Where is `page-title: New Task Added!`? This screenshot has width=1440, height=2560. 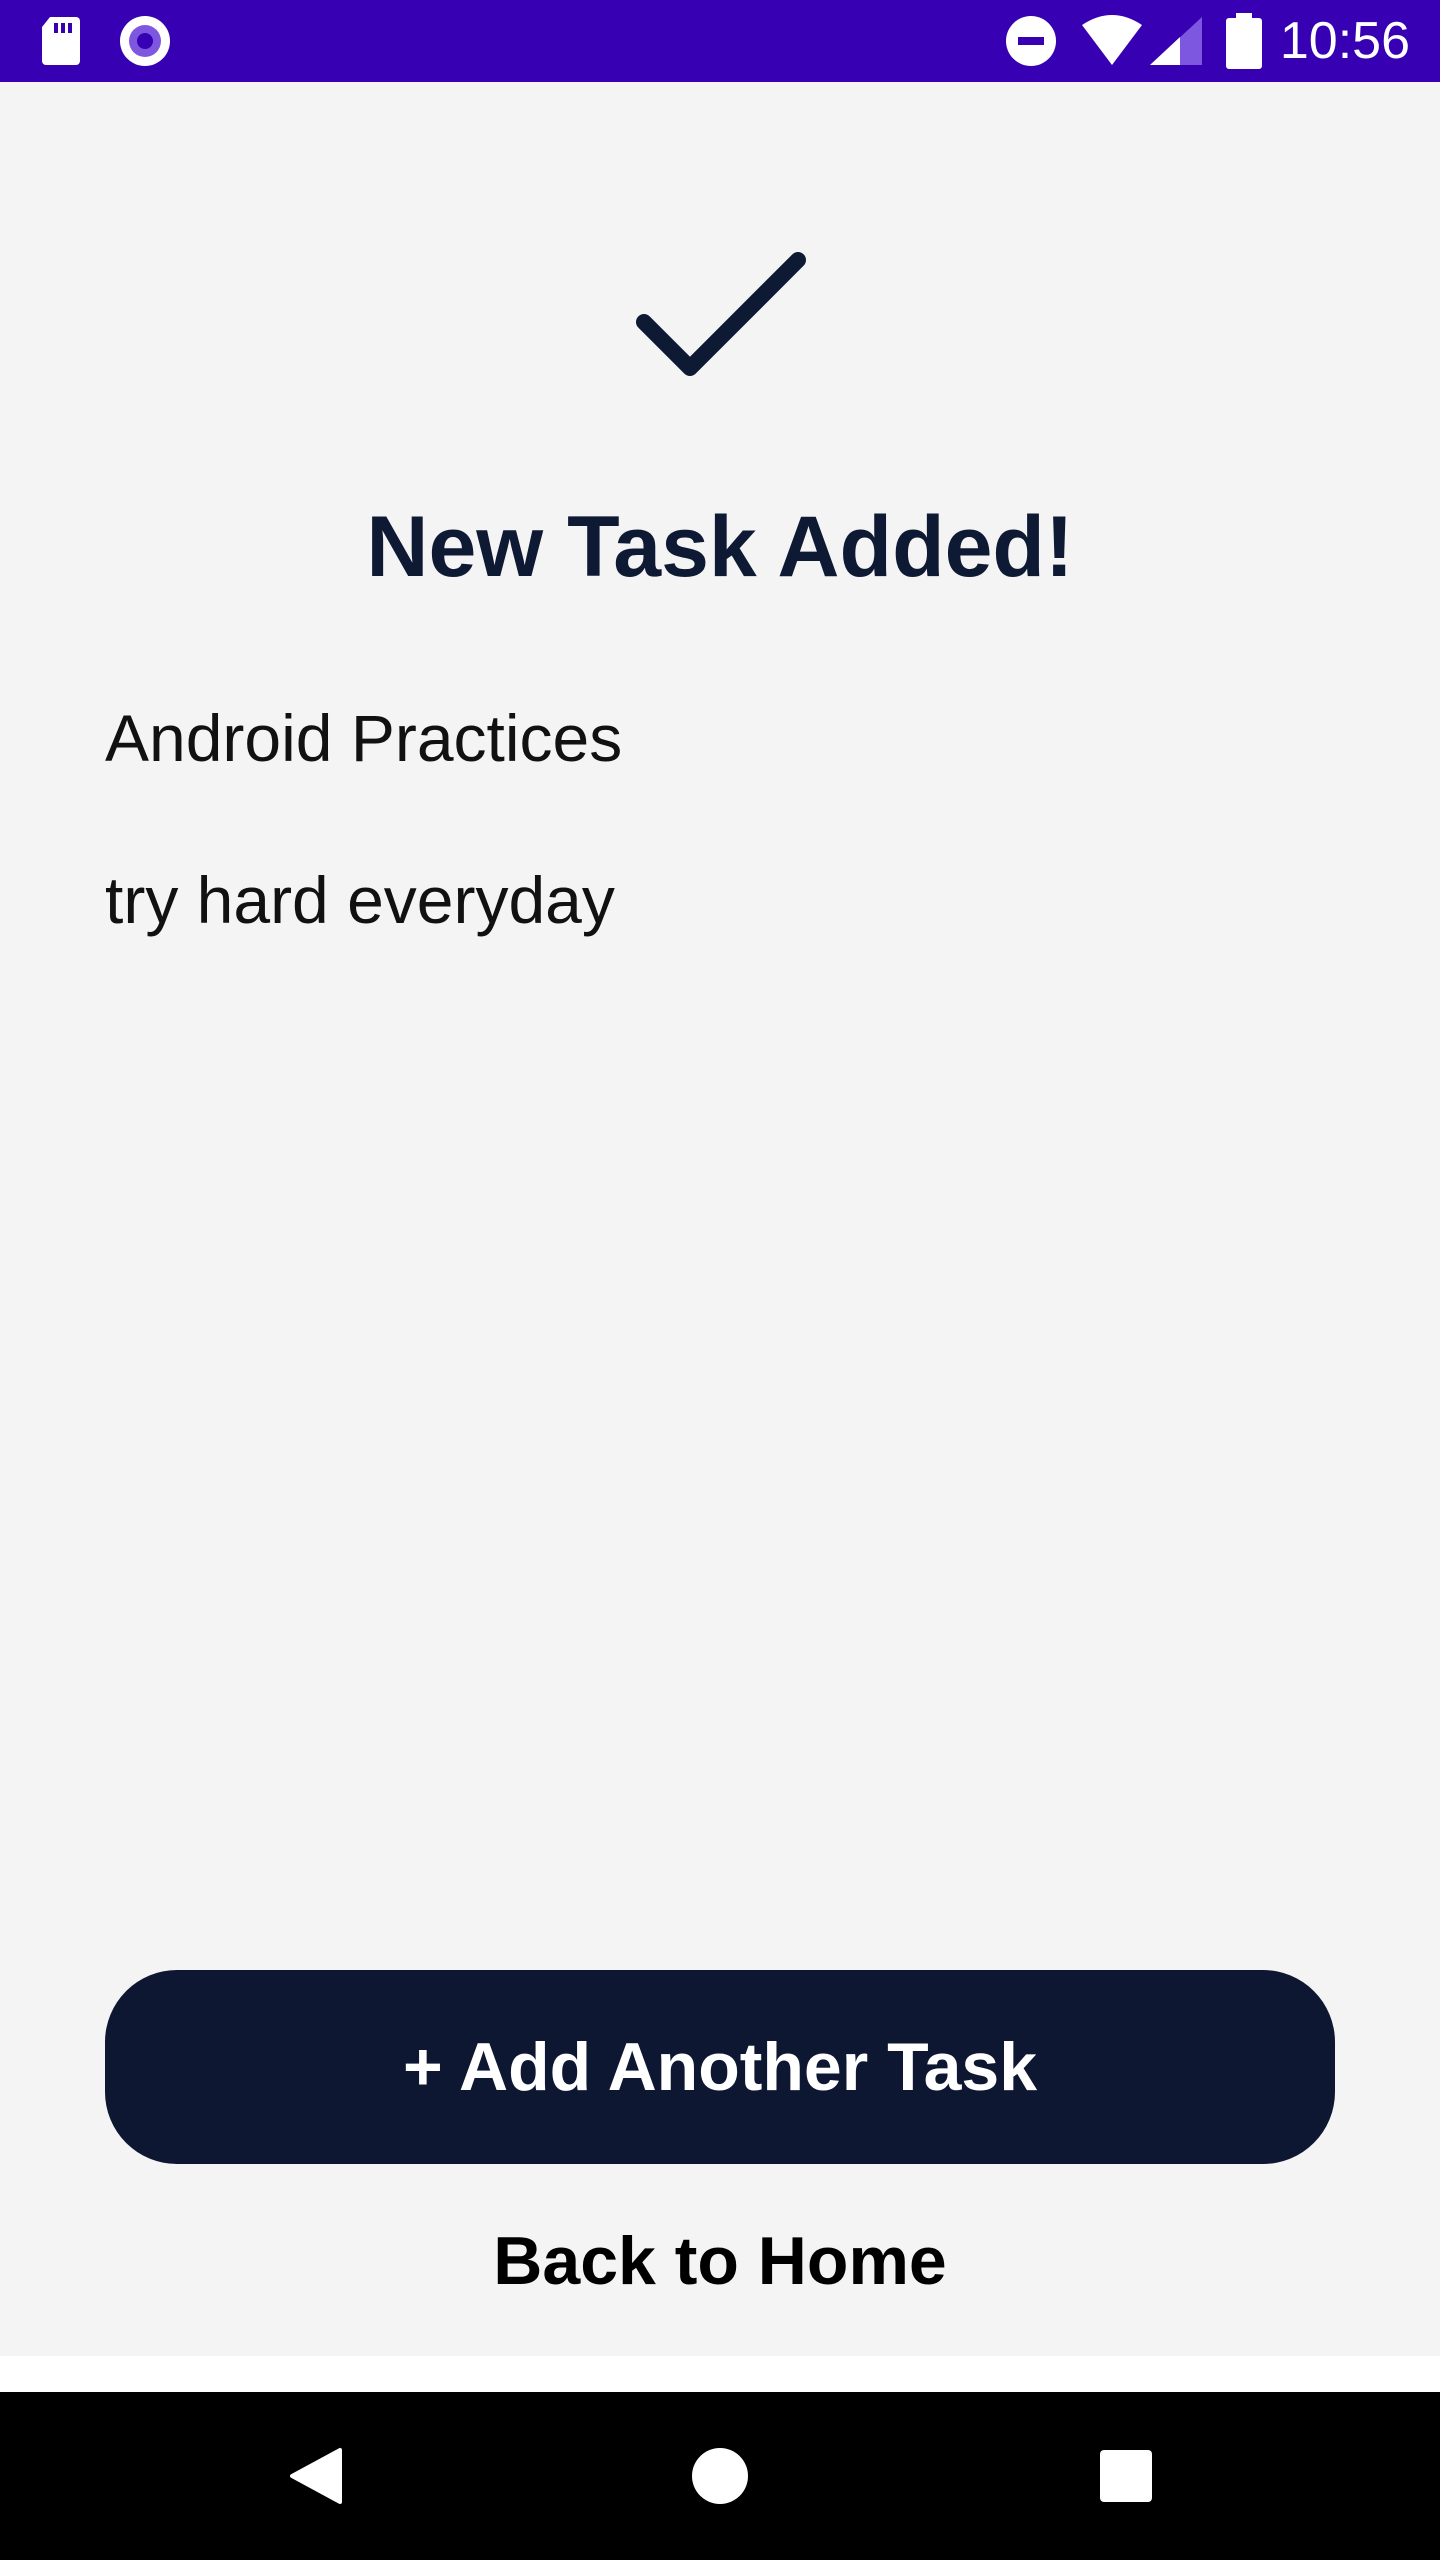 page-title: New Task Added! is located at coordinates (720, 547).